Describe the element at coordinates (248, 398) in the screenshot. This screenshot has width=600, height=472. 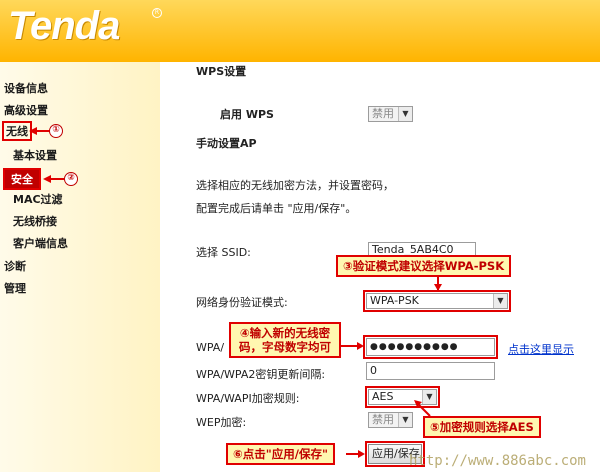
I see `encryption-rule-label: WPA/WAPI加密规则:` at that location.